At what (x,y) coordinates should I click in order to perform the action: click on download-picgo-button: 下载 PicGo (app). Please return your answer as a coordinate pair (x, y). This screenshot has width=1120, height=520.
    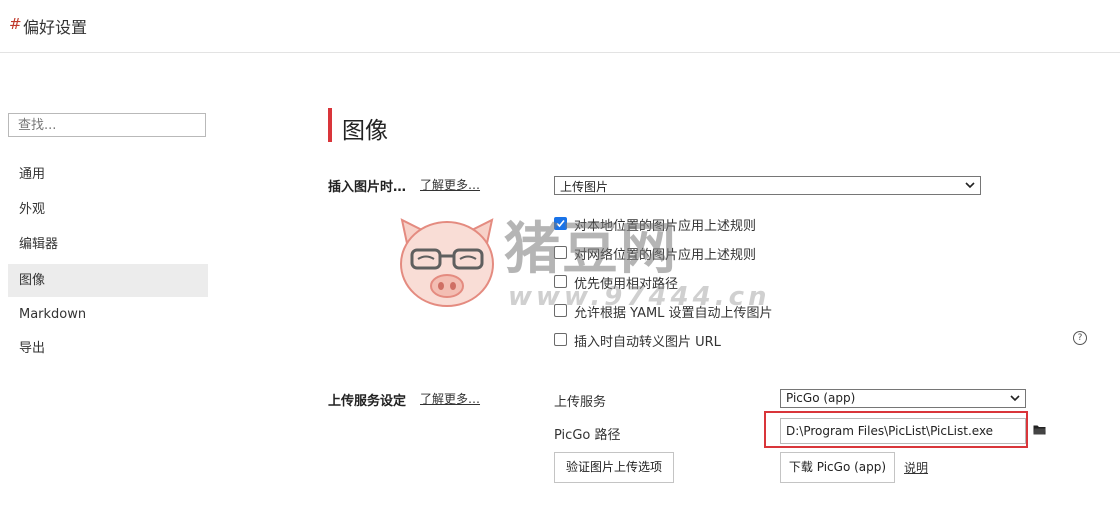
    Looking at the image, I should click on (837, 467).